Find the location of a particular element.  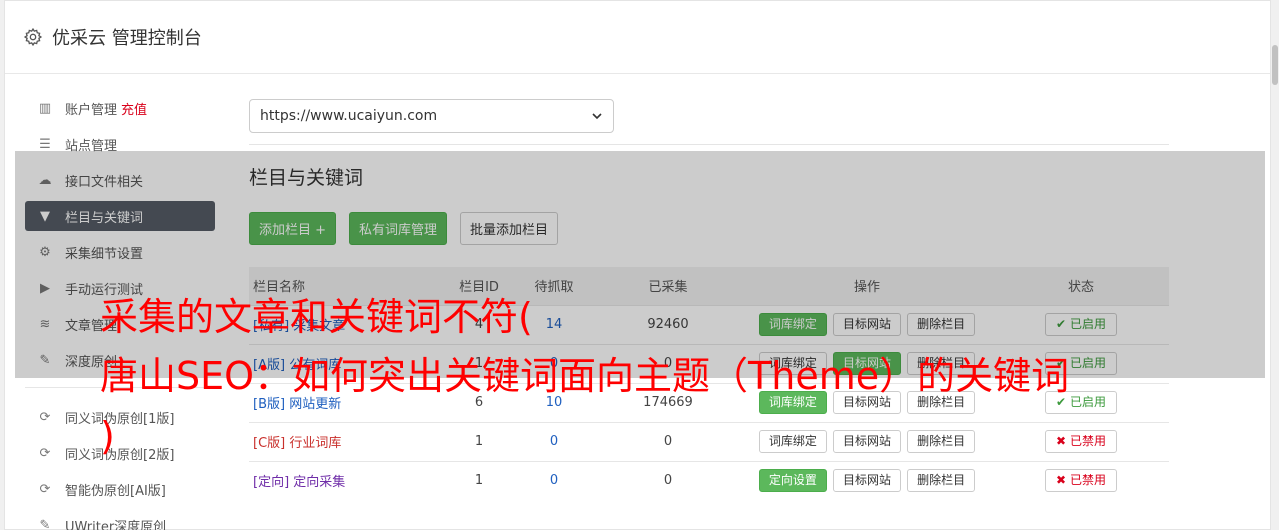

table-row: [定向] 定向采集 1 0 0 定向设置 目标网站 删除栏目 ✖ 已禁用 is located at coordinates (709, 480).